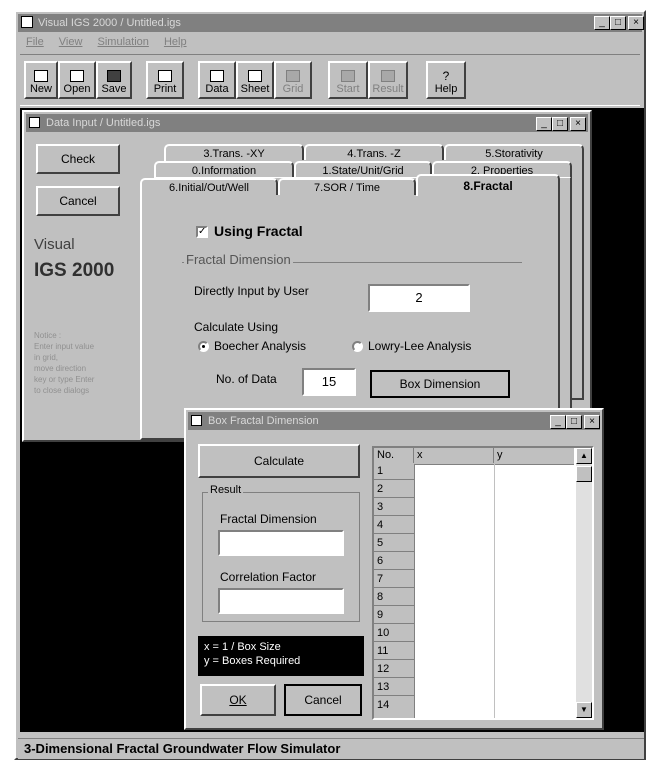 This screenshot has height=764, width=652. I want to click on new-file-icon, so click(41, 76).